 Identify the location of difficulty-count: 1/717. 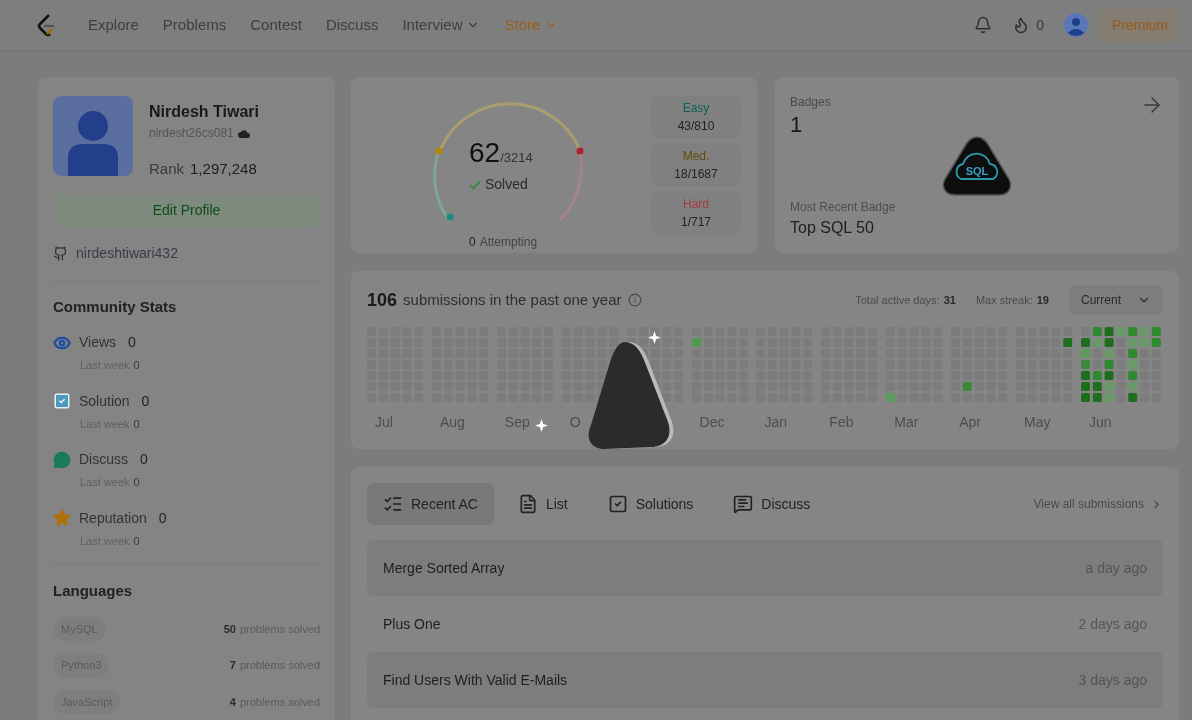
(696, 222).